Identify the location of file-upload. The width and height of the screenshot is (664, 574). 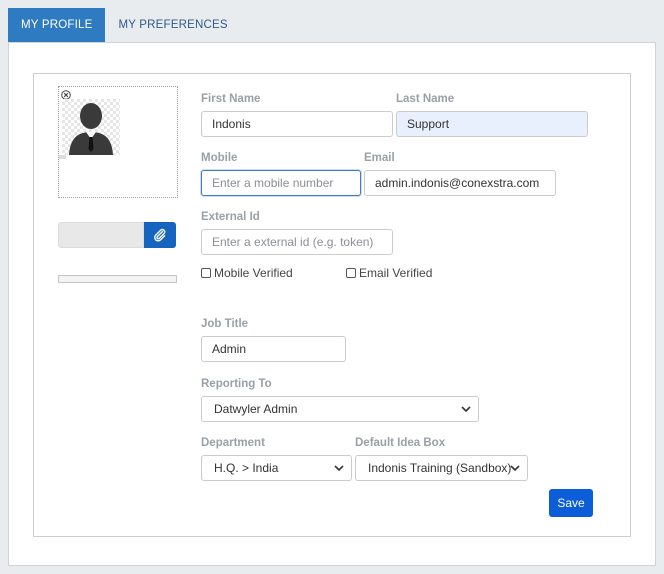
(117, 235).